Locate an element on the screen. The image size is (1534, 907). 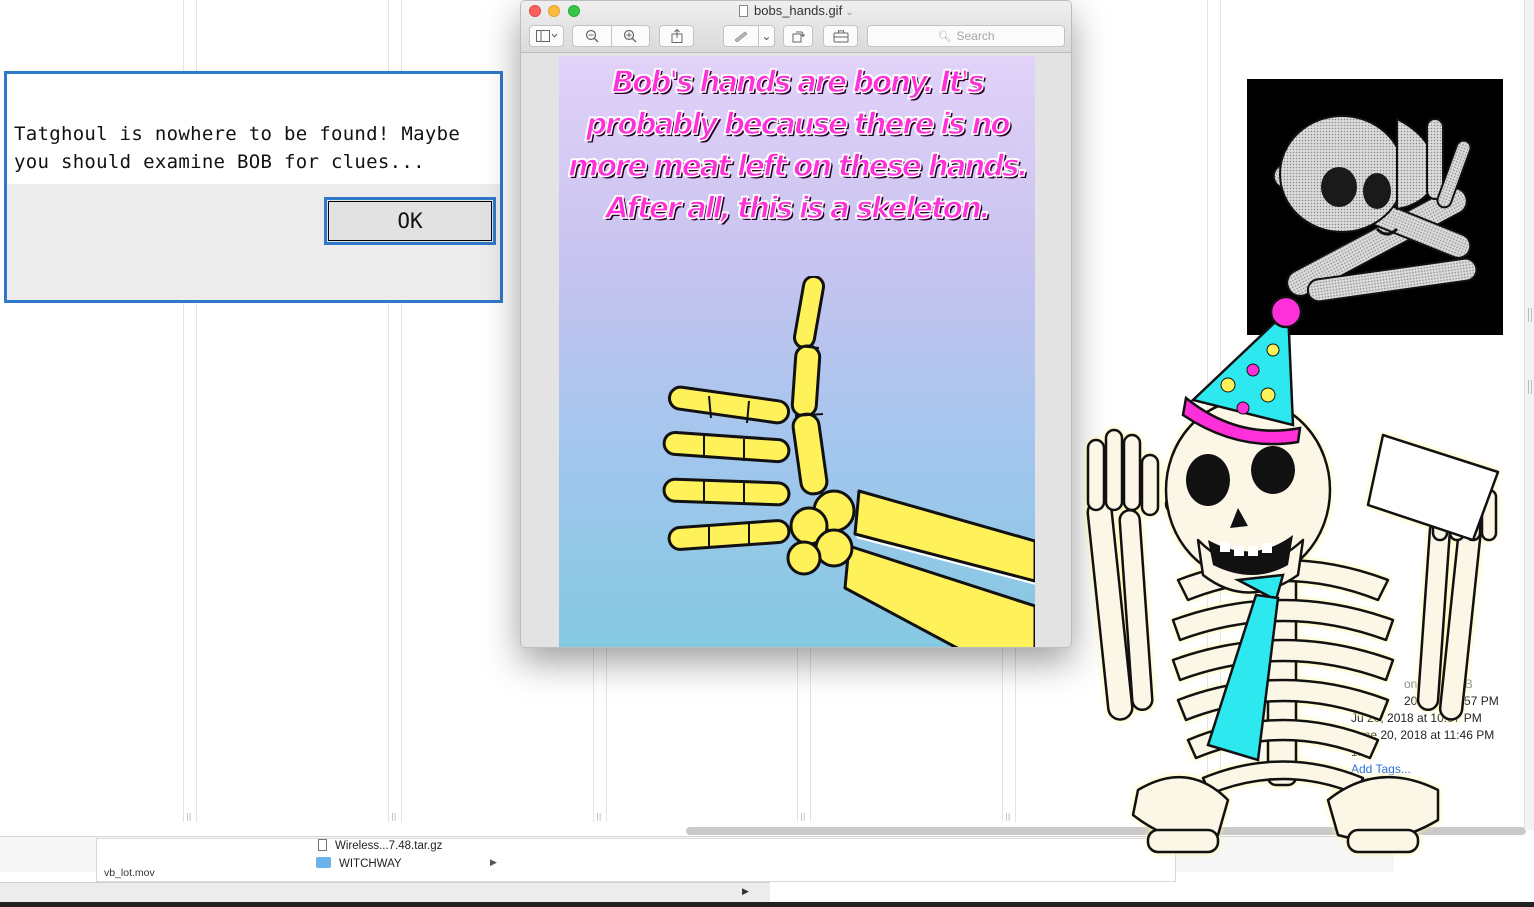
folder-row-witchway: WITCHWAY is located at coordinates (359, 863).